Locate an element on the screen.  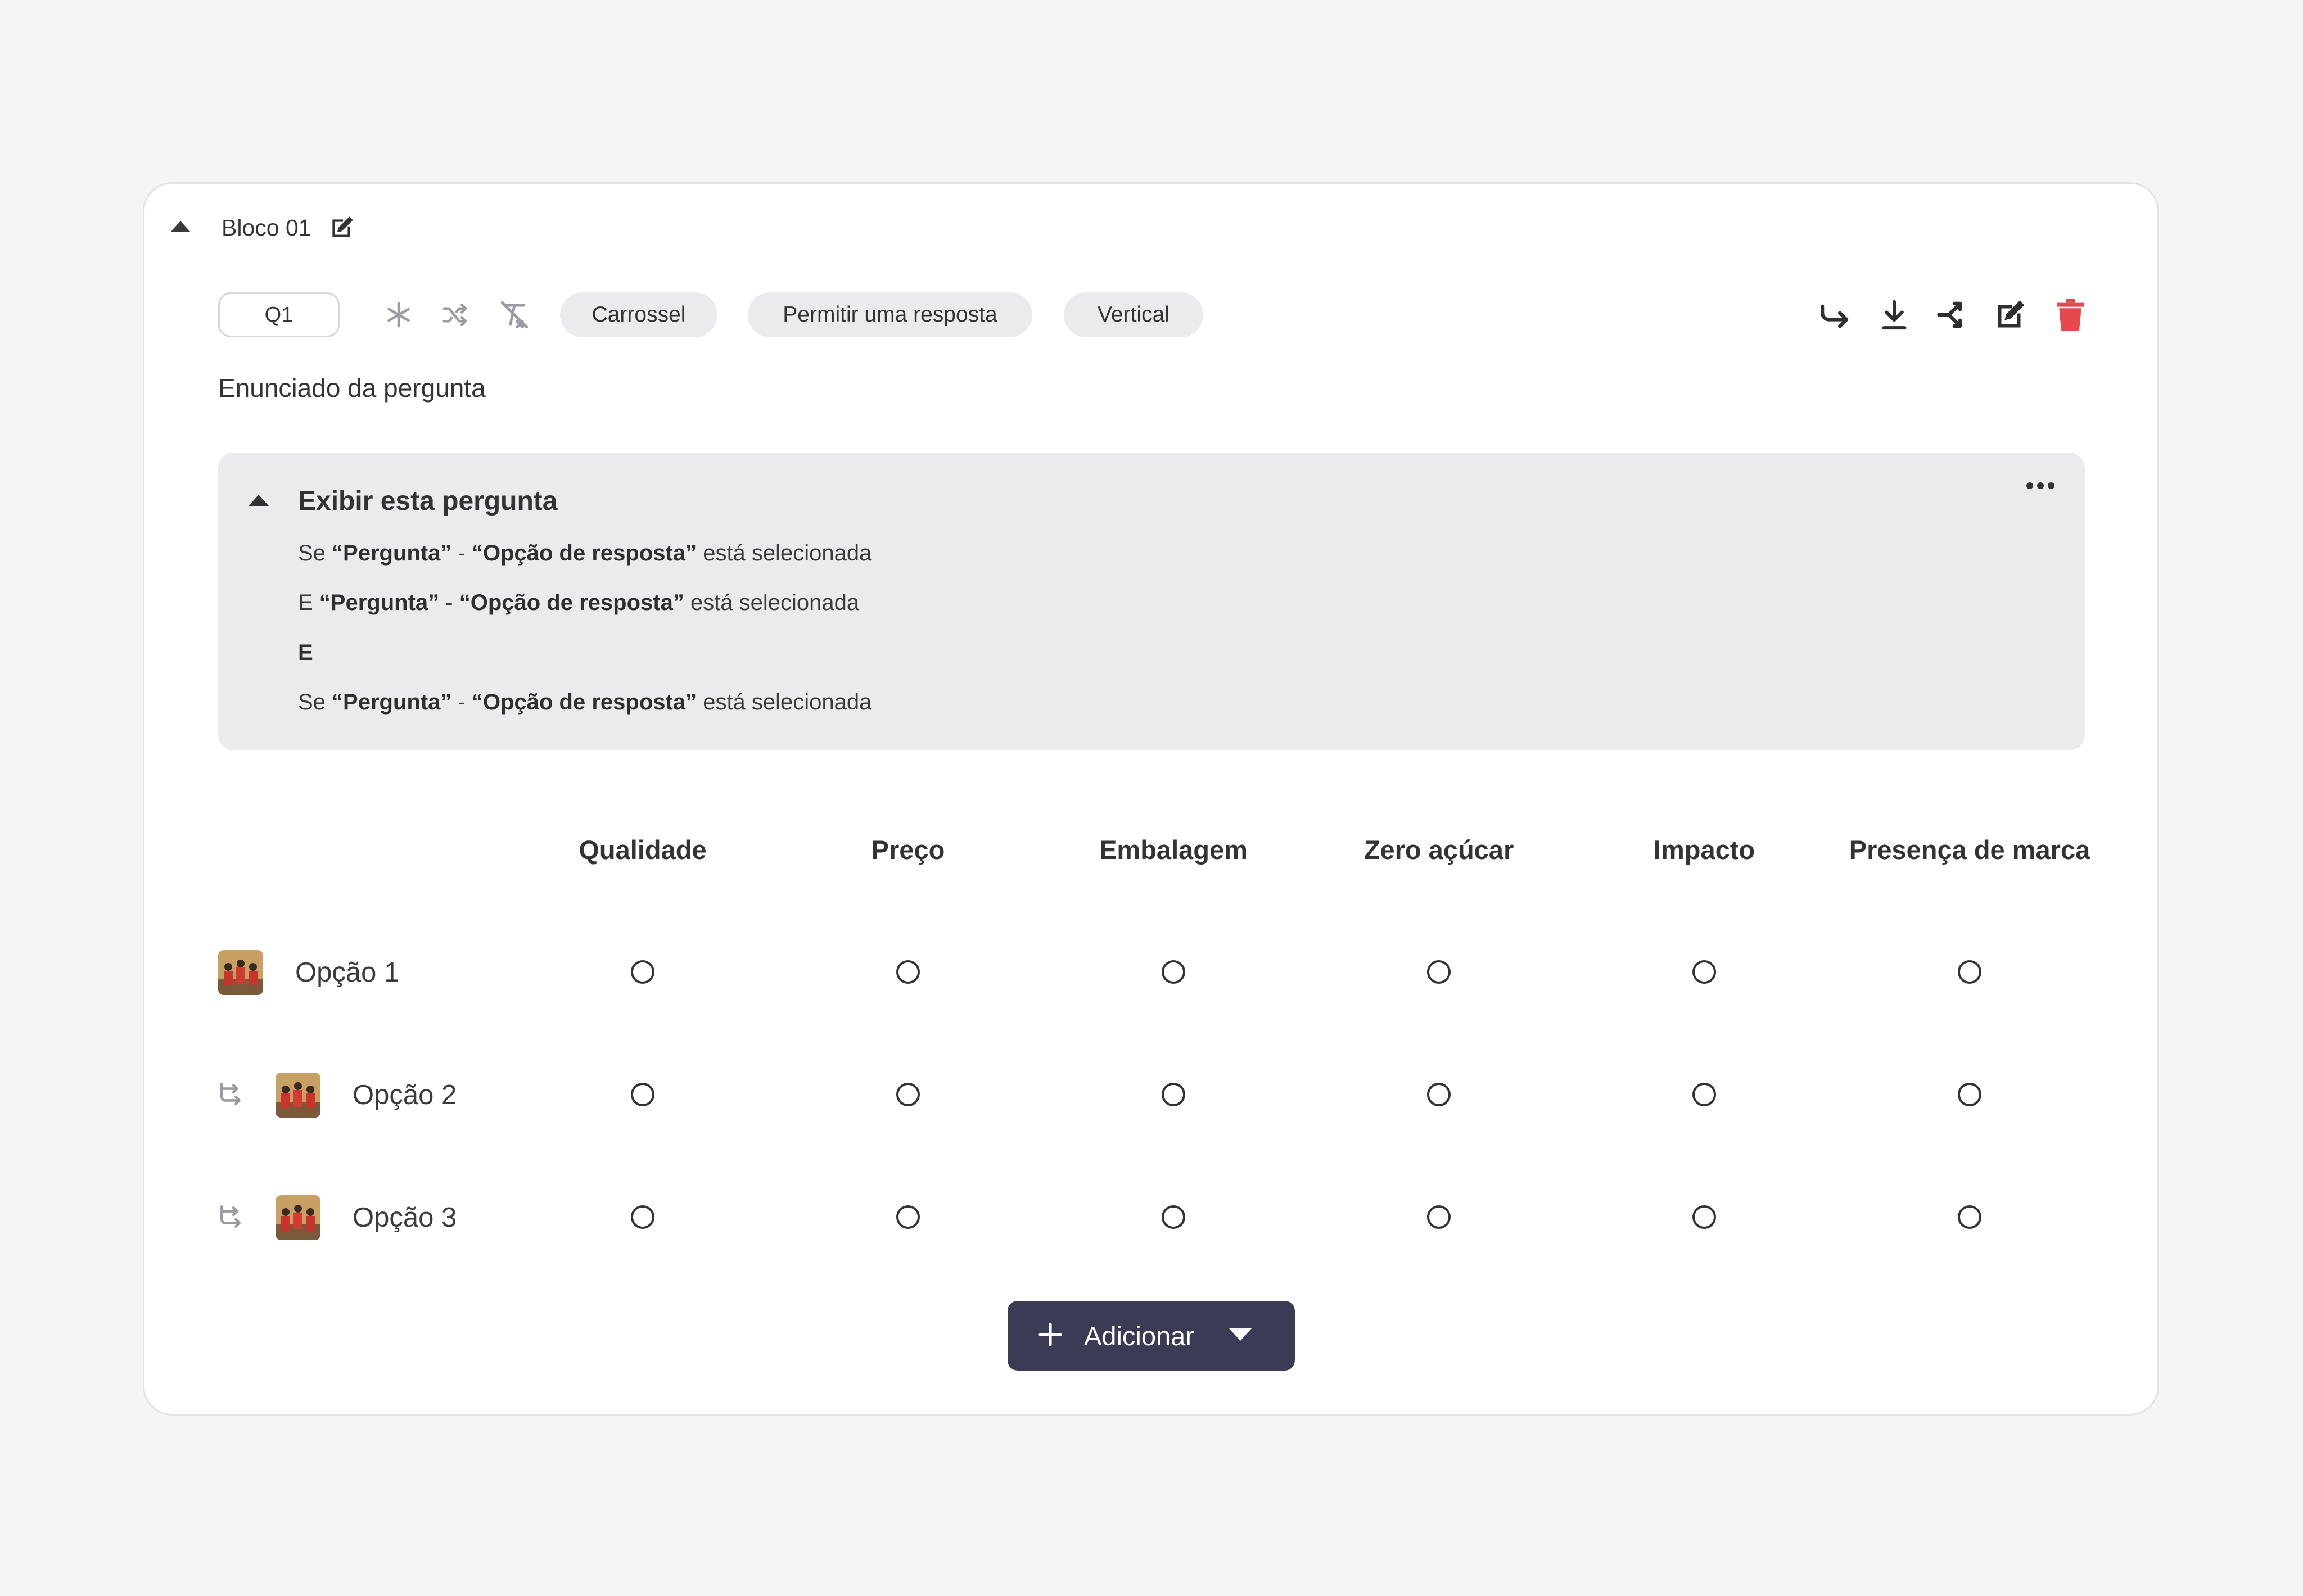
clear-format-icon is located at coordinates (514, 315).